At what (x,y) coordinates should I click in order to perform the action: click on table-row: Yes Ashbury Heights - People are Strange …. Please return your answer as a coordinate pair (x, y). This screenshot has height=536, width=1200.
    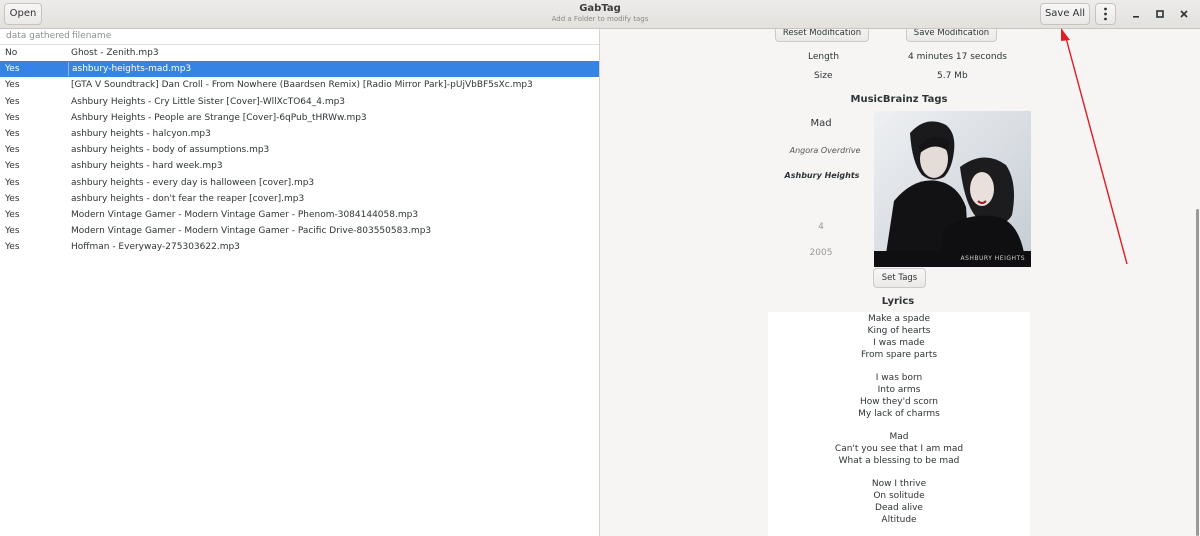
    Looking at the image, I should click on (299, 118).